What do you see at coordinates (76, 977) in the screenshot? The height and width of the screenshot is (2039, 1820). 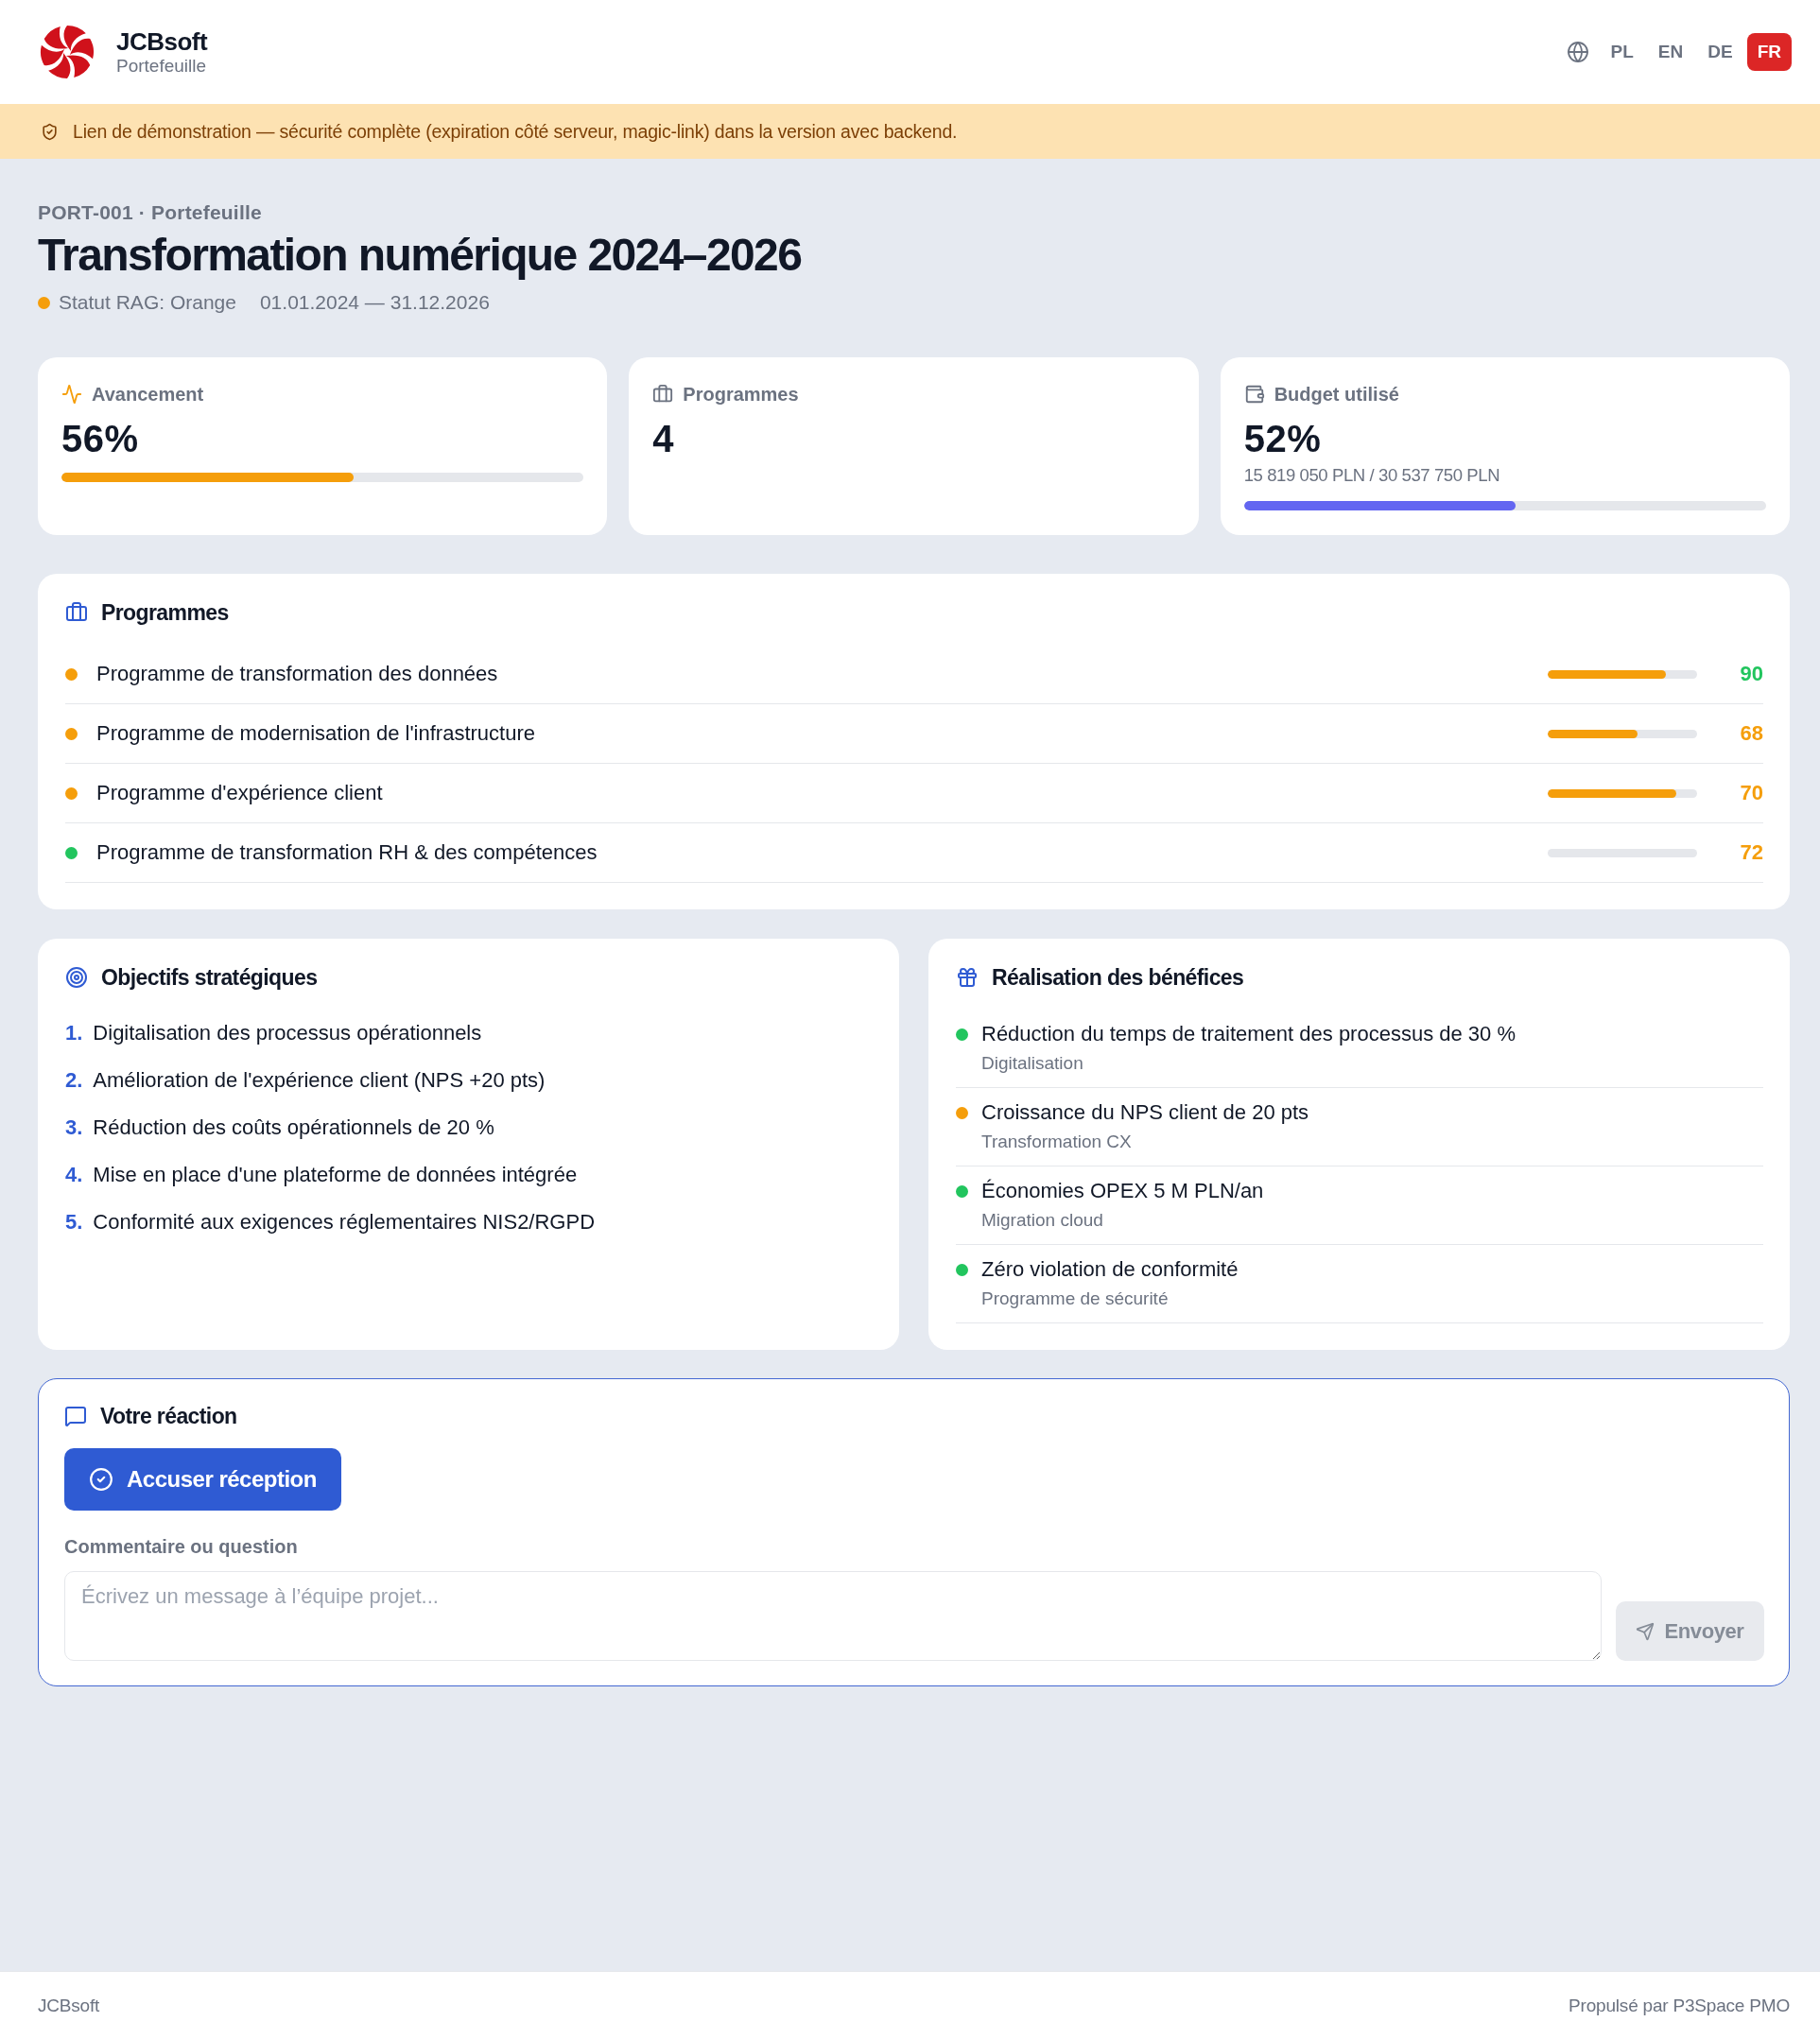 I see `target-icon` at bounding box center [76, 977].